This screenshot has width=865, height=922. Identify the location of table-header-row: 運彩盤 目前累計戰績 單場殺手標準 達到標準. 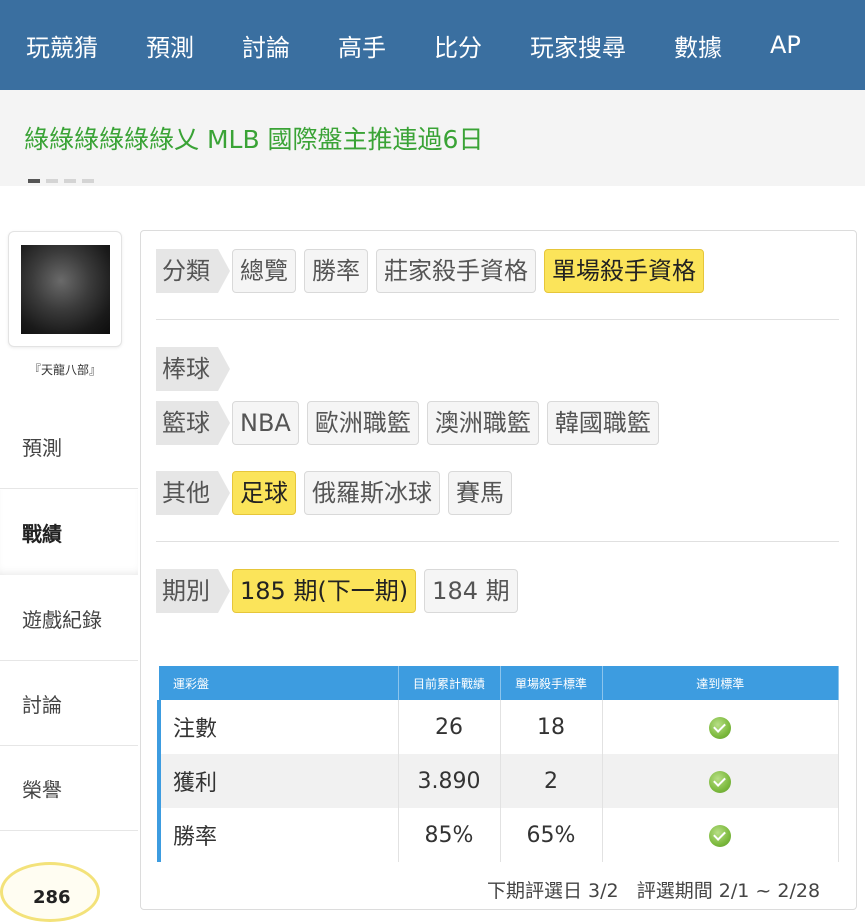
(499, 683).